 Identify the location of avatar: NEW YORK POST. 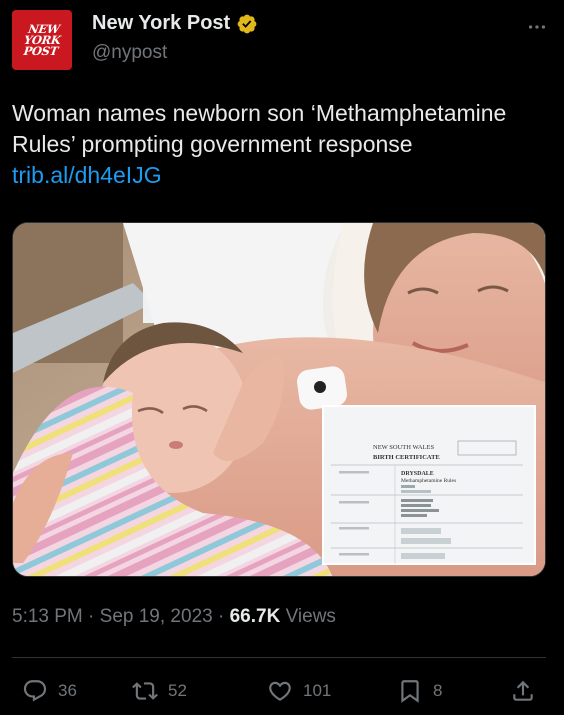
(42, 40).